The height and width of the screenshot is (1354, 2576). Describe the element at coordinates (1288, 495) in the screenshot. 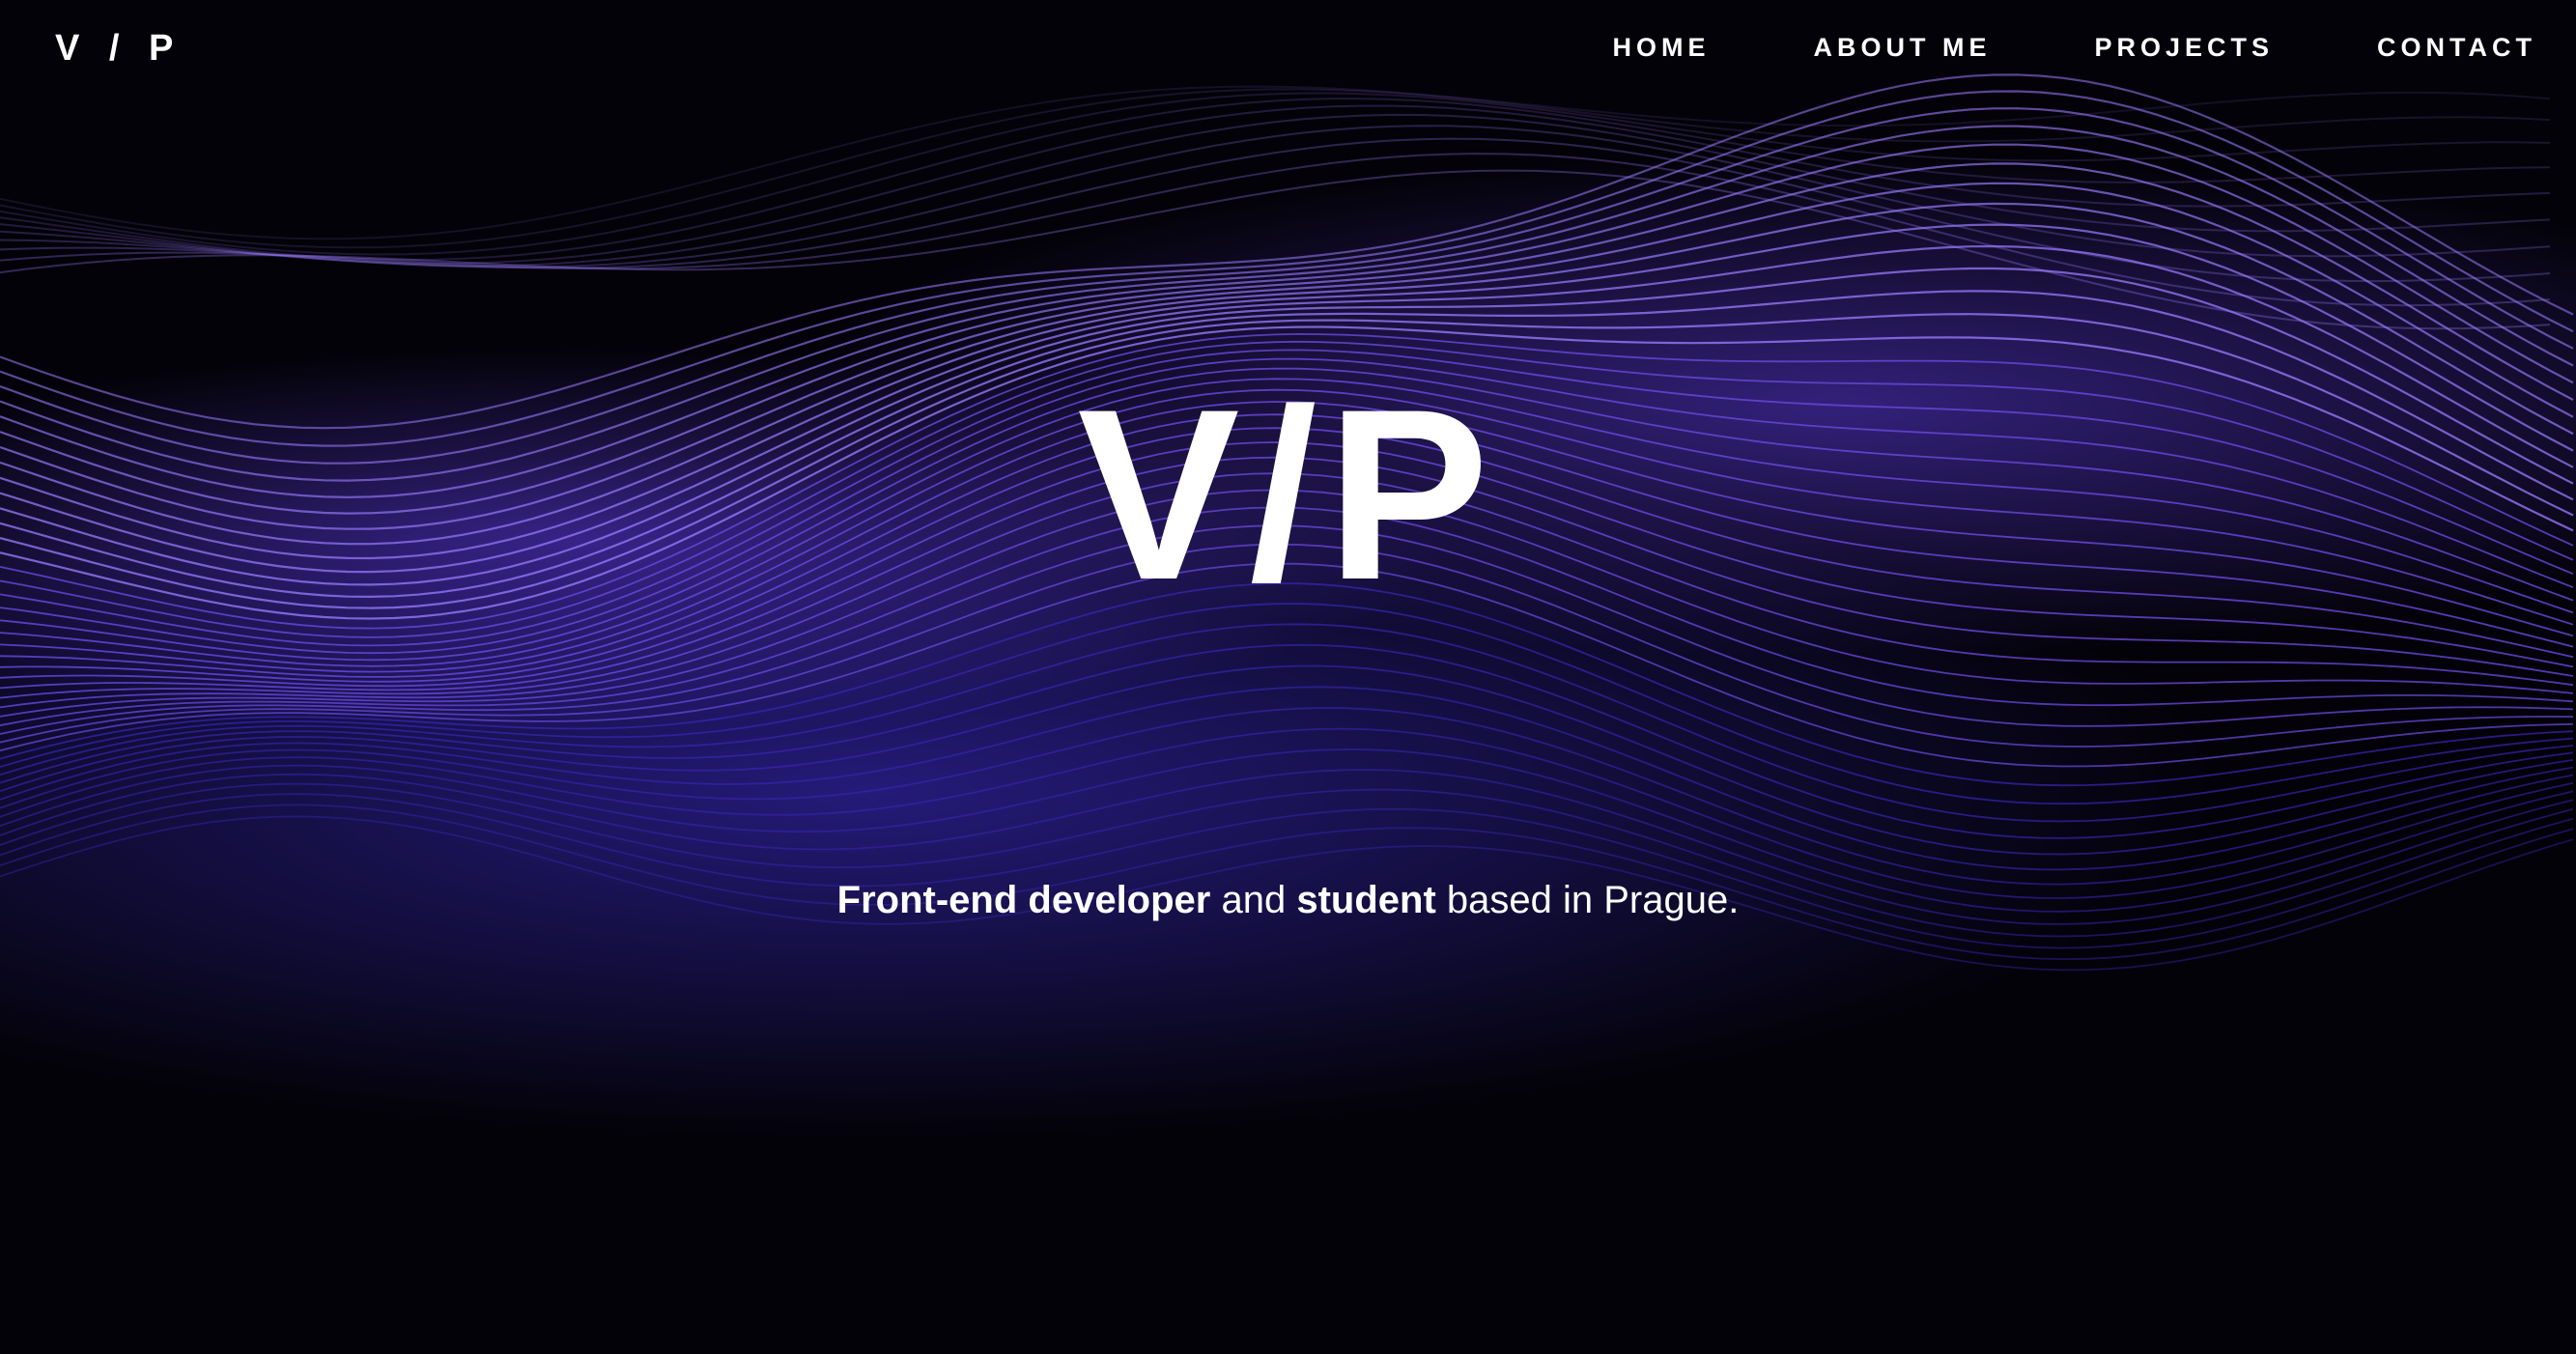

I see `hero-title: V/P` at that location.